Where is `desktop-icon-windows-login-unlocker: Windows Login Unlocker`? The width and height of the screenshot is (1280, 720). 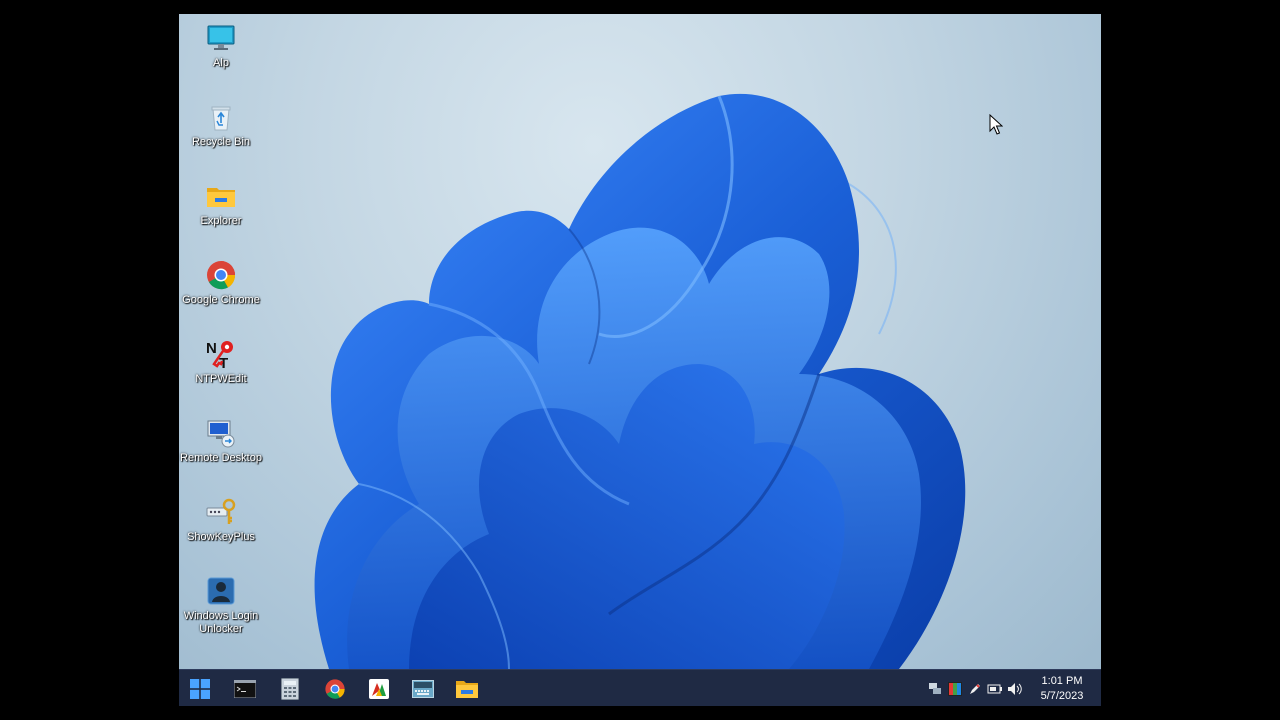
desktop-icon-windows-login-unlocker: Windows Login Unlocker is located at coordinates (221, 605).